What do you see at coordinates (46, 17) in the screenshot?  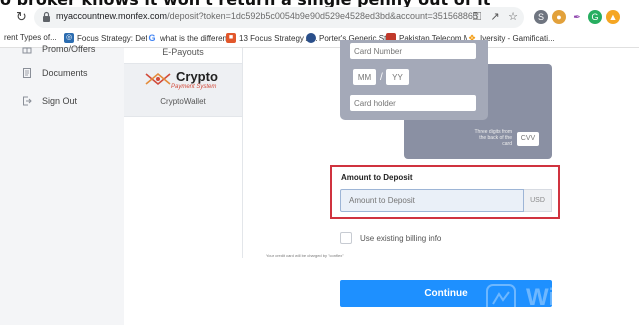 I see `lock-icon` at bounding box center [46, 17].